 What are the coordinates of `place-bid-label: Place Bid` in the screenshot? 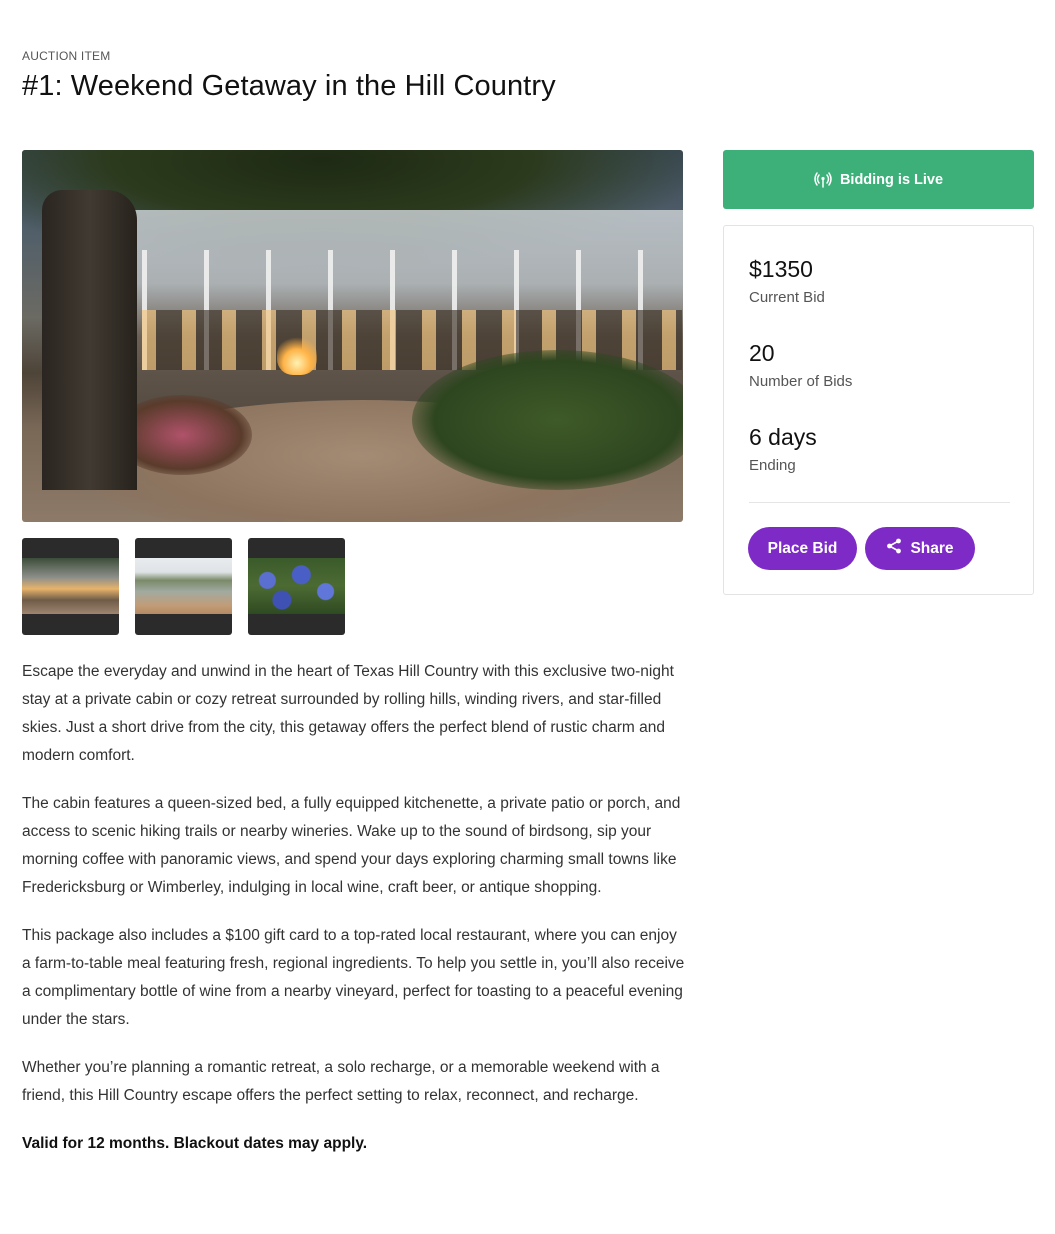 It's located at (802, 548).